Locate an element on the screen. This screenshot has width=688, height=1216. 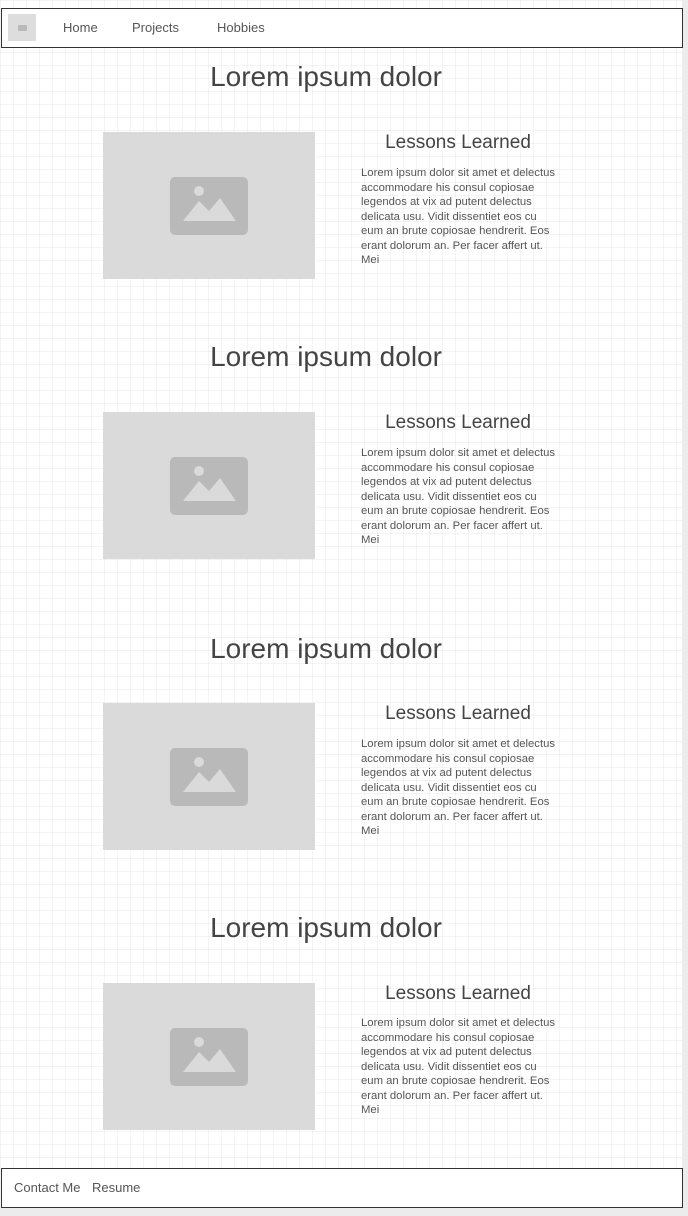
nav-link-home: Home is located at coordinates (80, 27).